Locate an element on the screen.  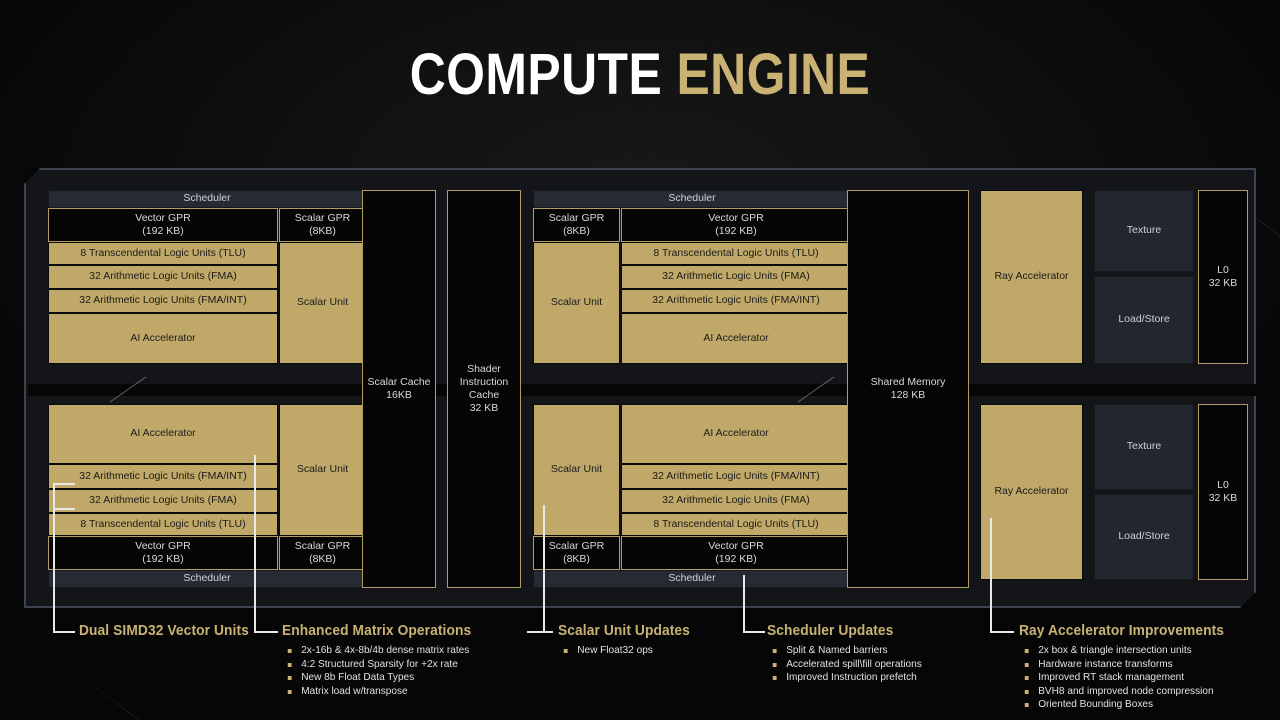
title-part-compute: COMPUTE is located at coordinates (536, 74).